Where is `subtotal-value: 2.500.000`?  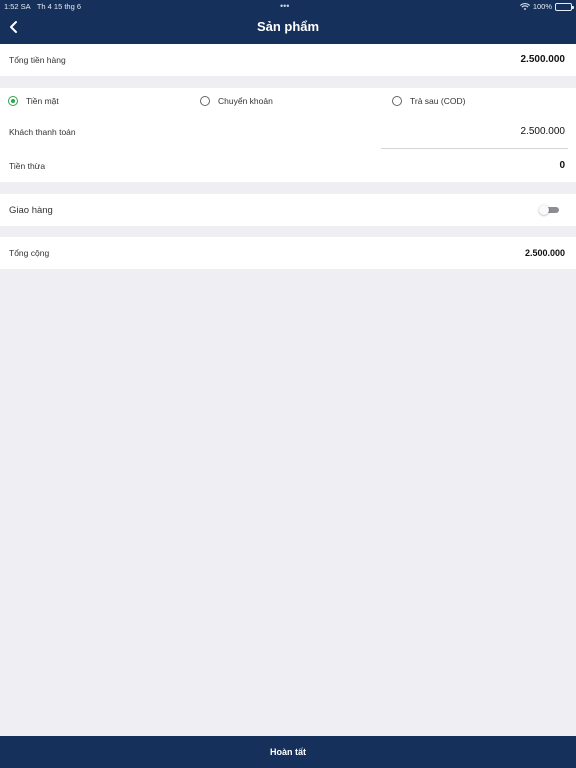
subtotal-value: 2.500.000 is located at coordinates (543, 59).